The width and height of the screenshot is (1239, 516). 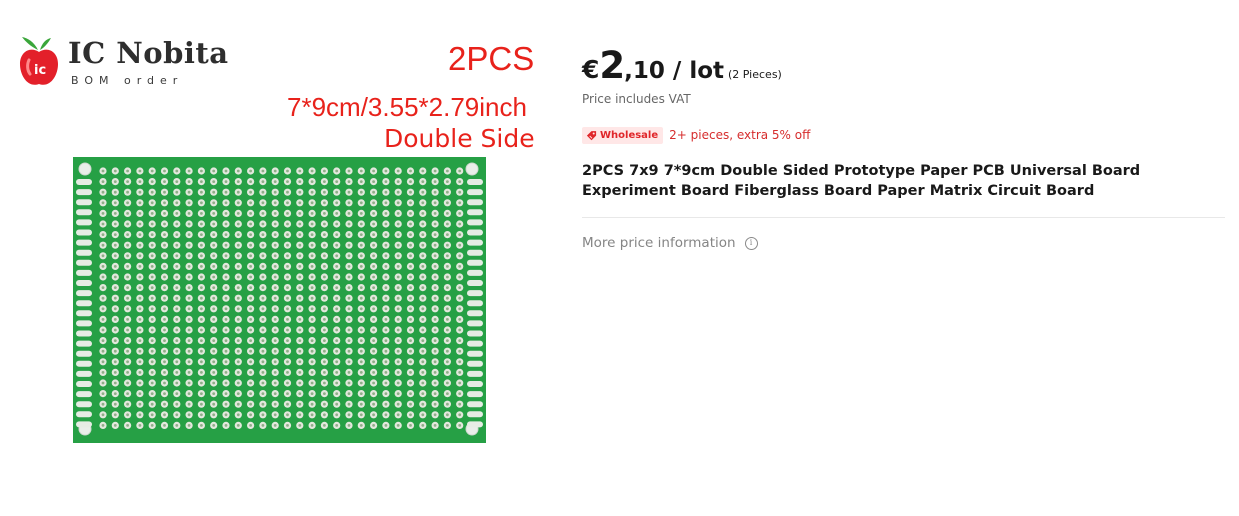 I want to click on brand-name: IC Nobita, so click(x=148, y=53).